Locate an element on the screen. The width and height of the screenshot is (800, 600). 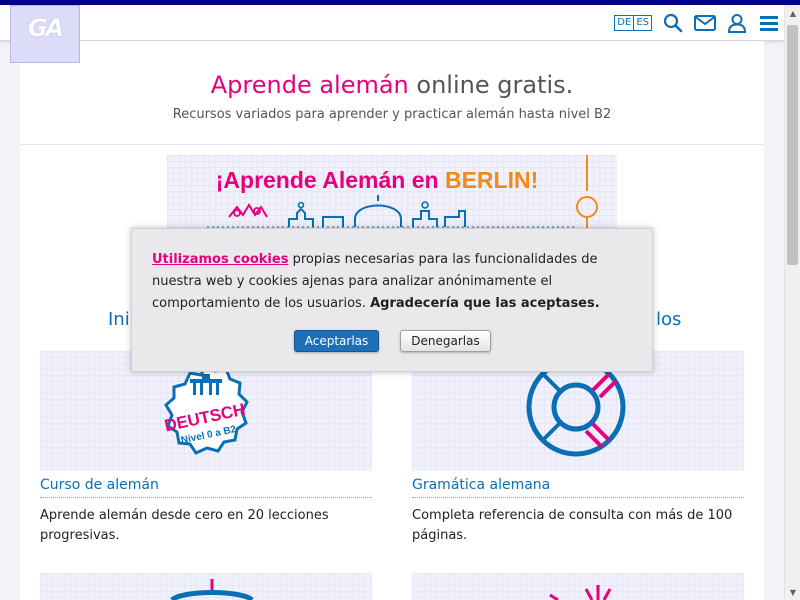
user-icon is located at coordinates (737, 23).